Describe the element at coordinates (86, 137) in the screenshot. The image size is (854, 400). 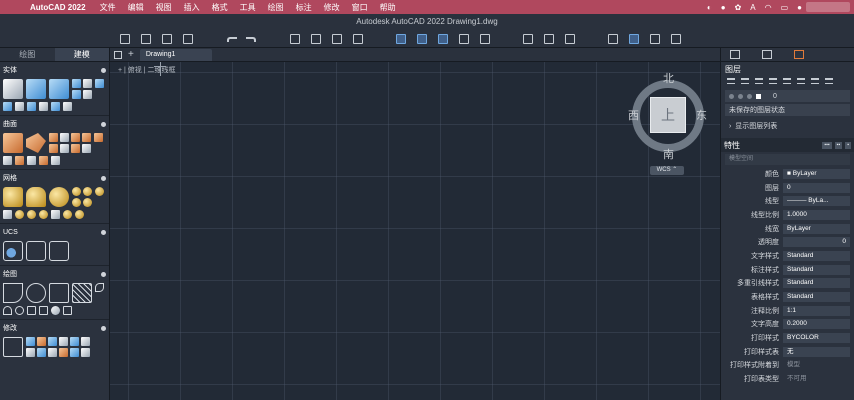
I see `surface-tool-4-icon` at that location.